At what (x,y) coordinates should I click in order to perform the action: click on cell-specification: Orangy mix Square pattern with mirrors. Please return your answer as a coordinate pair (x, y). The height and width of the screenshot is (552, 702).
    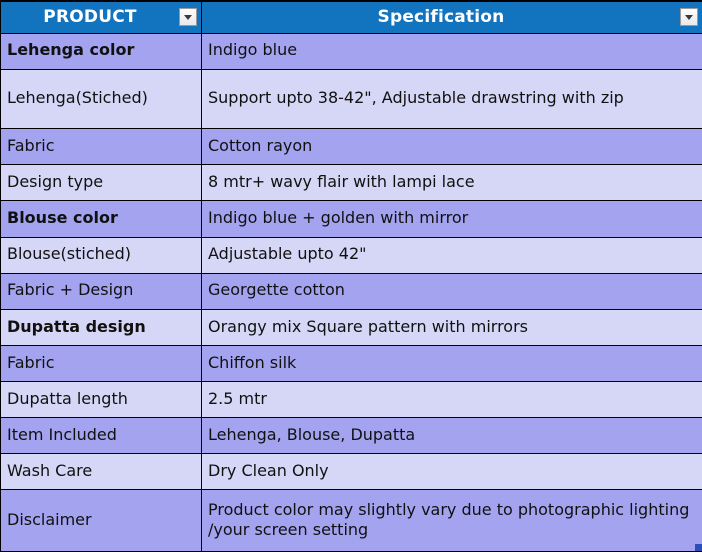
    Looking at the image, I should click on (451, 327).